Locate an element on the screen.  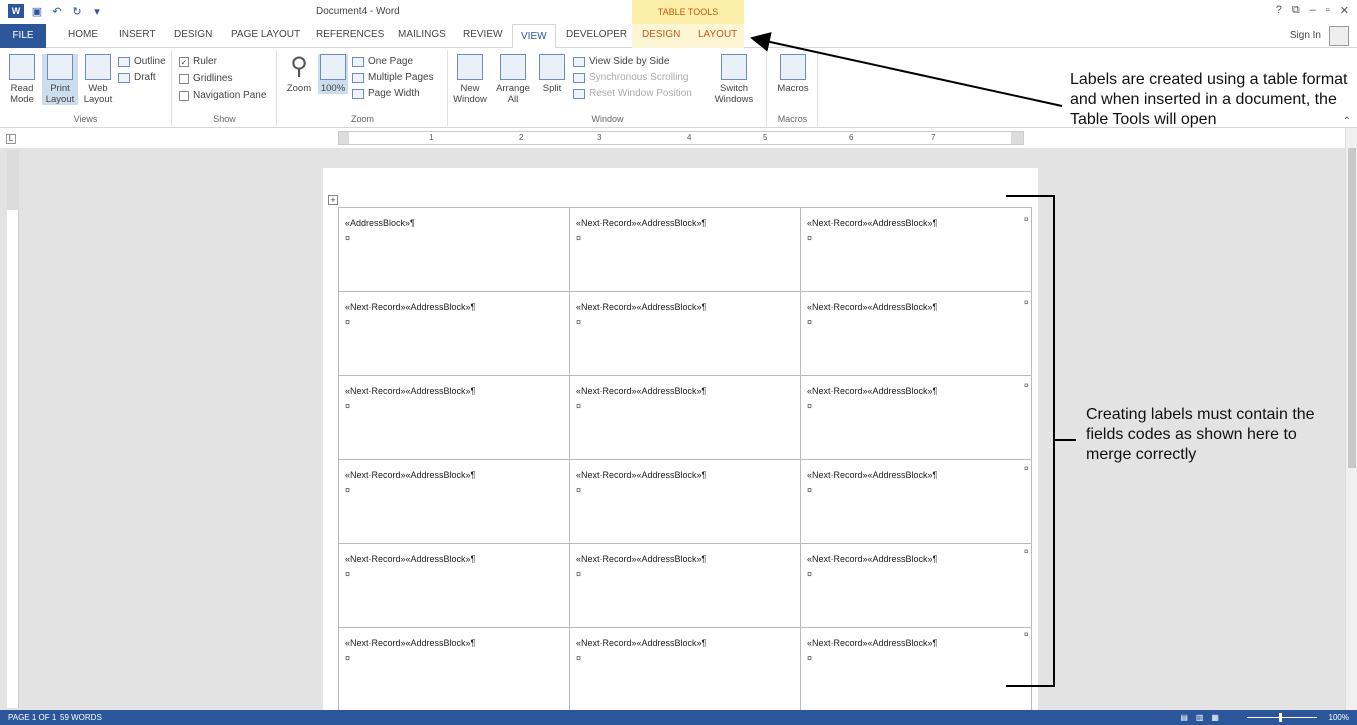
tab-table-design: DESIGN is located at coordinates (661, 34).